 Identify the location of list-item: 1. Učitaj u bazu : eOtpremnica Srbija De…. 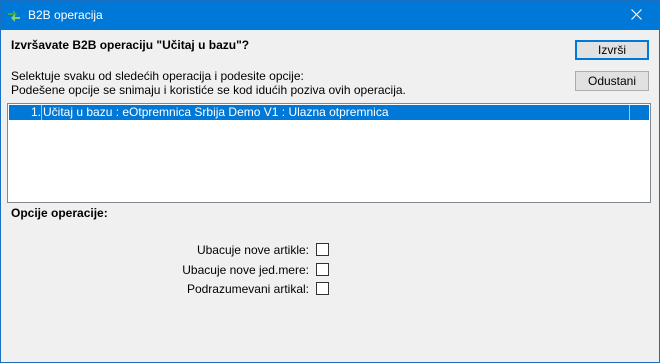
(329, 112).